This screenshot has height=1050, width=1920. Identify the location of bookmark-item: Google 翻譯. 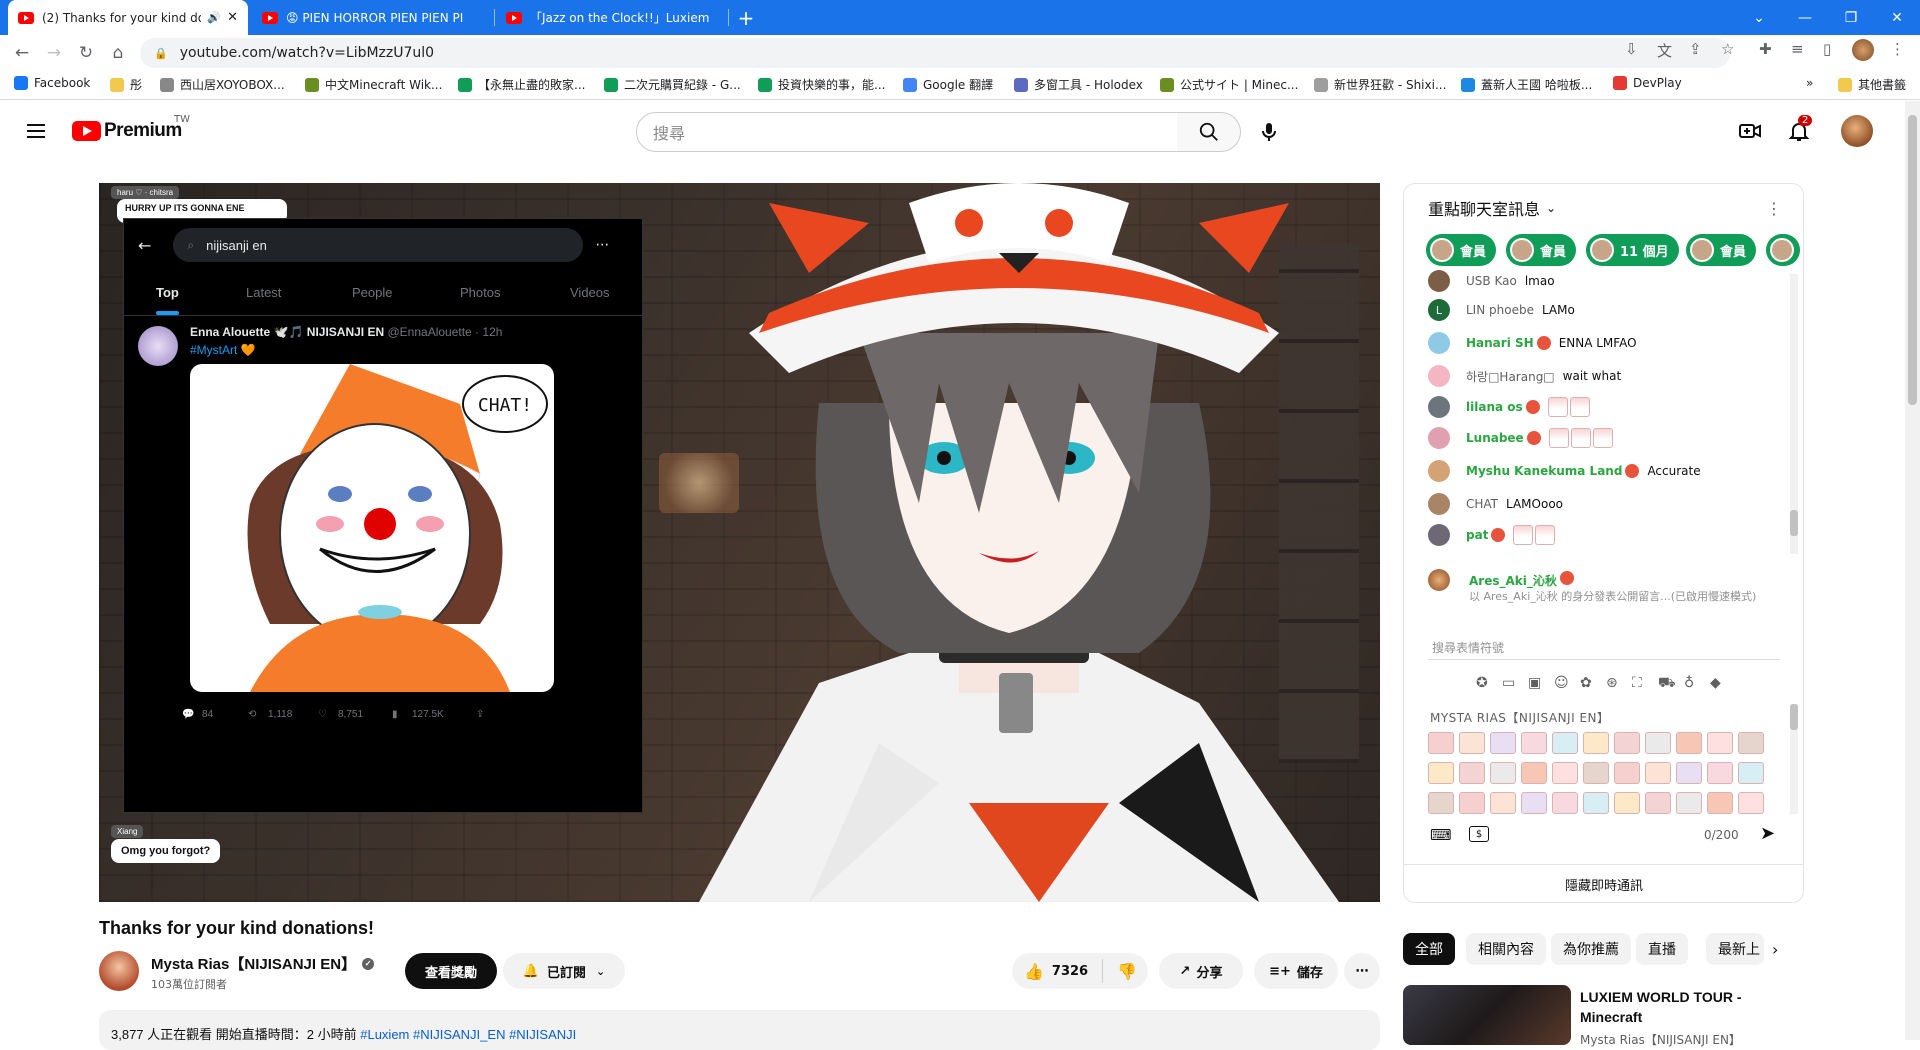
(948, 84).